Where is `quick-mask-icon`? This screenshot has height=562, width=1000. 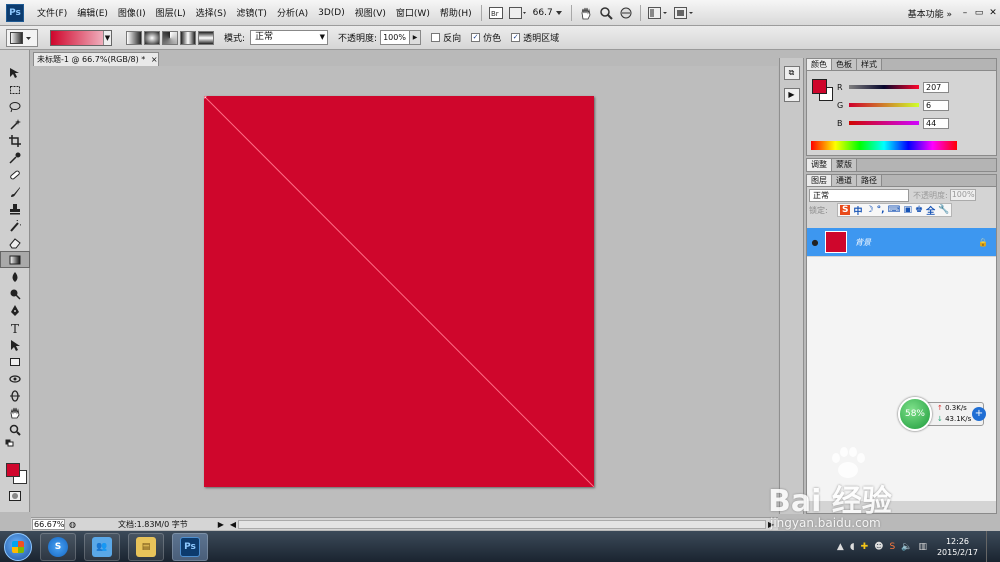 quick-mask-icon is located at coordinates (15, 495).